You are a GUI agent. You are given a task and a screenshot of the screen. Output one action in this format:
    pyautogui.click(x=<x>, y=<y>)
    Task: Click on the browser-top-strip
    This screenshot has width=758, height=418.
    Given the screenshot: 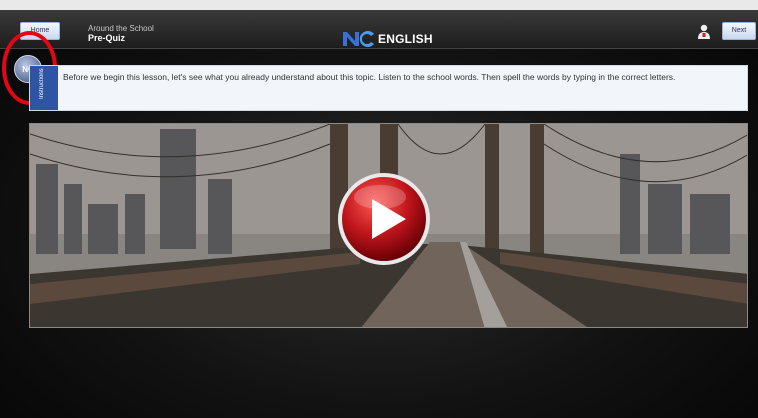 What is the action you would take?
    pyautogui.click(x=379, y=5)
    